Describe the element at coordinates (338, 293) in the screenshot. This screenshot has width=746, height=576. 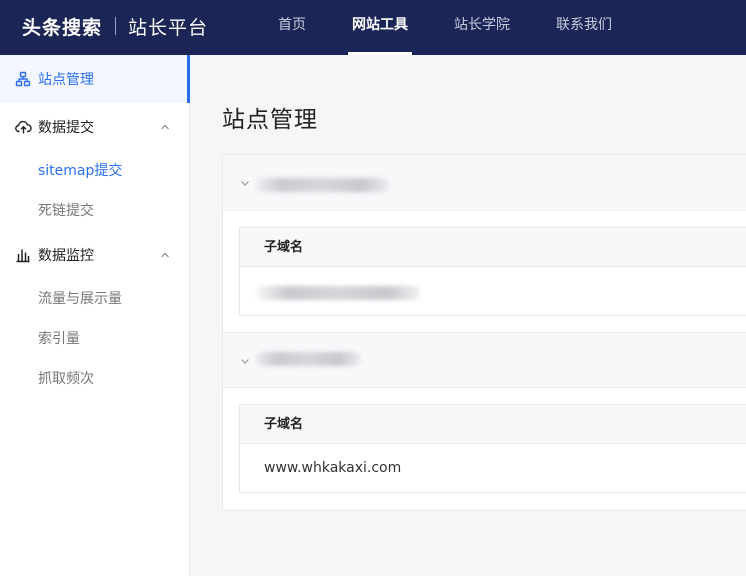
I see `redacted-subdomain` at that location.